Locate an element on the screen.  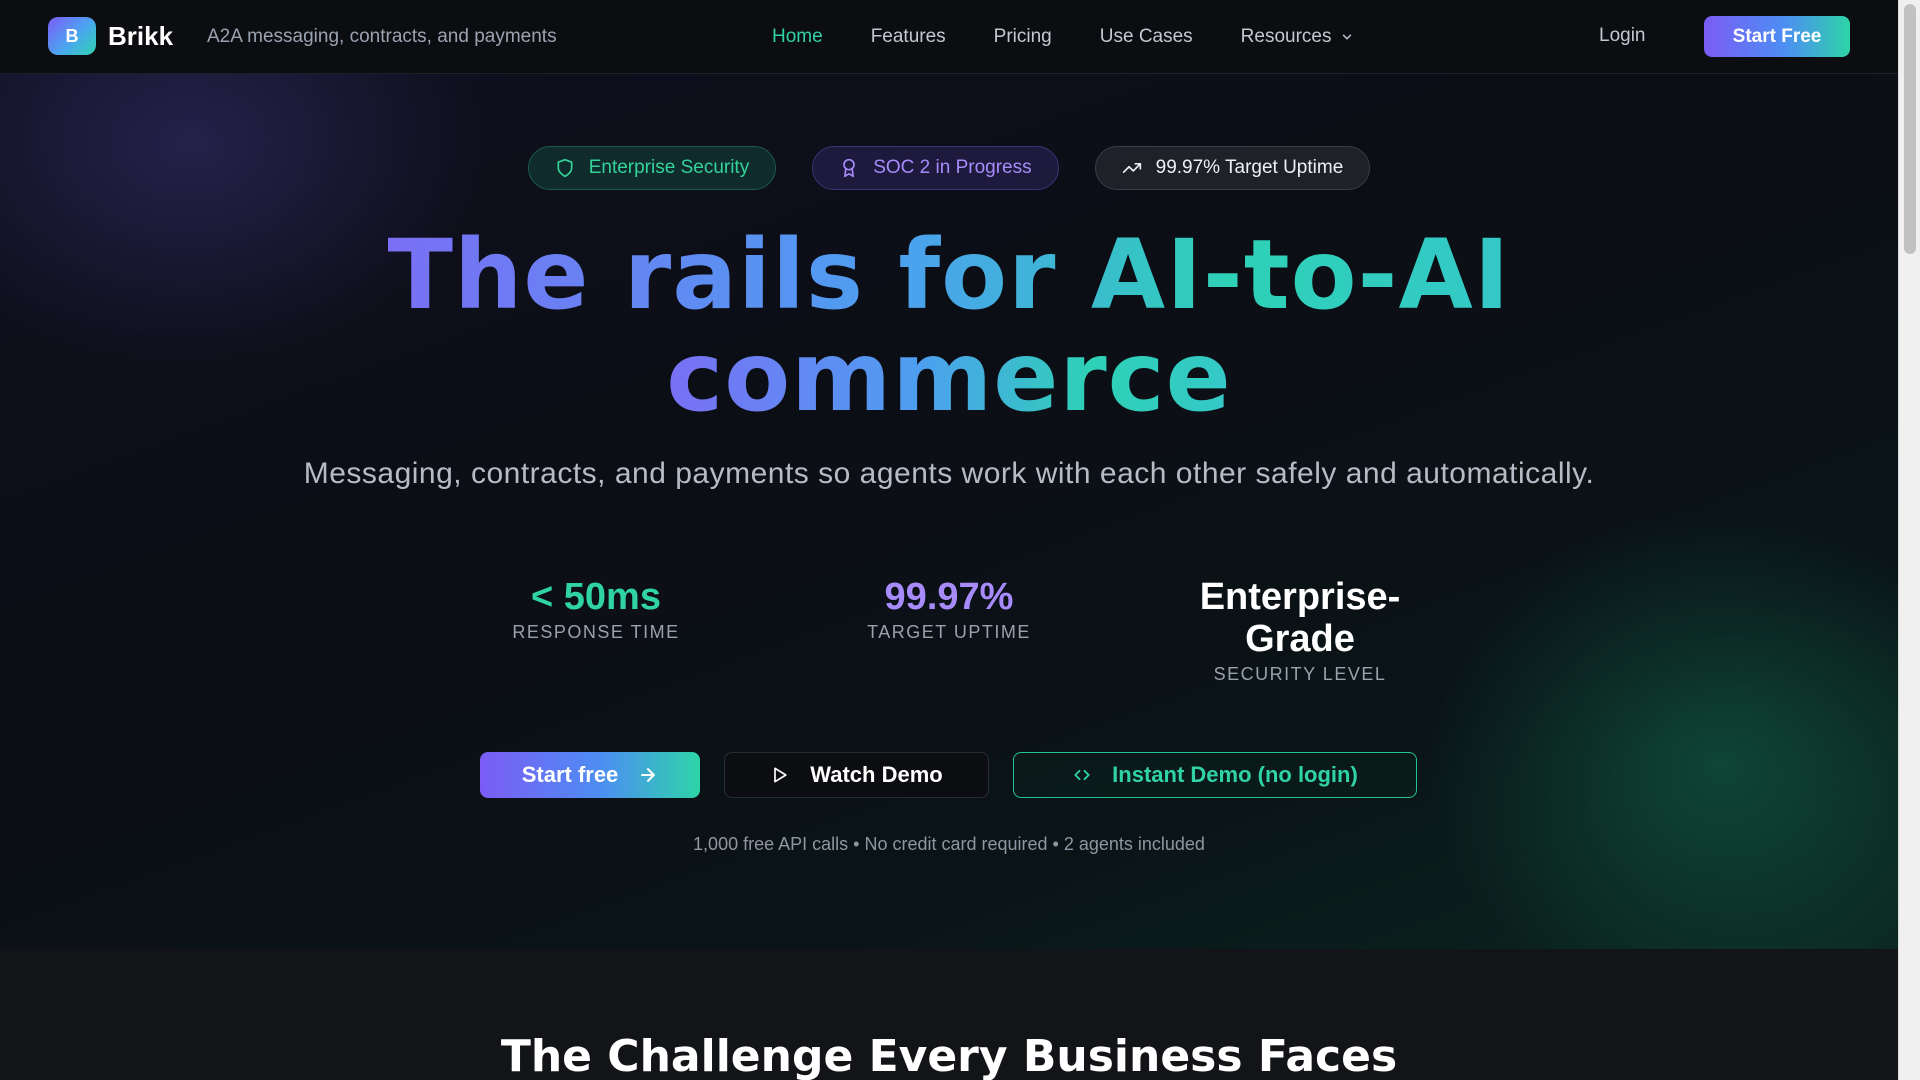
page-scrollbar is located at coordinates (1909, 540).